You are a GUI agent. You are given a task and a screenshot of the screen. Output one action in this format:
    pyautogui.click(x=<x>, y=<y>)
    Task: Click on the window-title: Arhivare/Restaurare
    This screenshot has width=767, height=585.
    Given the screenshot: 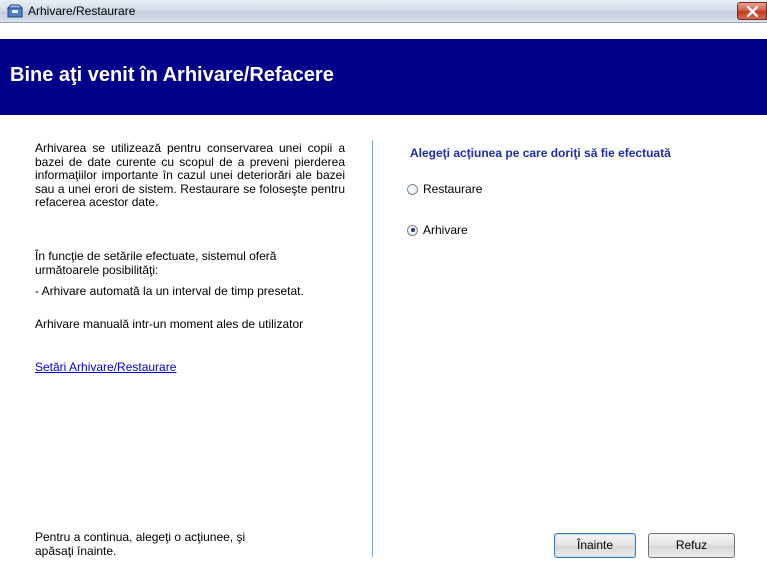 What is the action you would take?
    pyautogui.click(x=82, y=11)
    